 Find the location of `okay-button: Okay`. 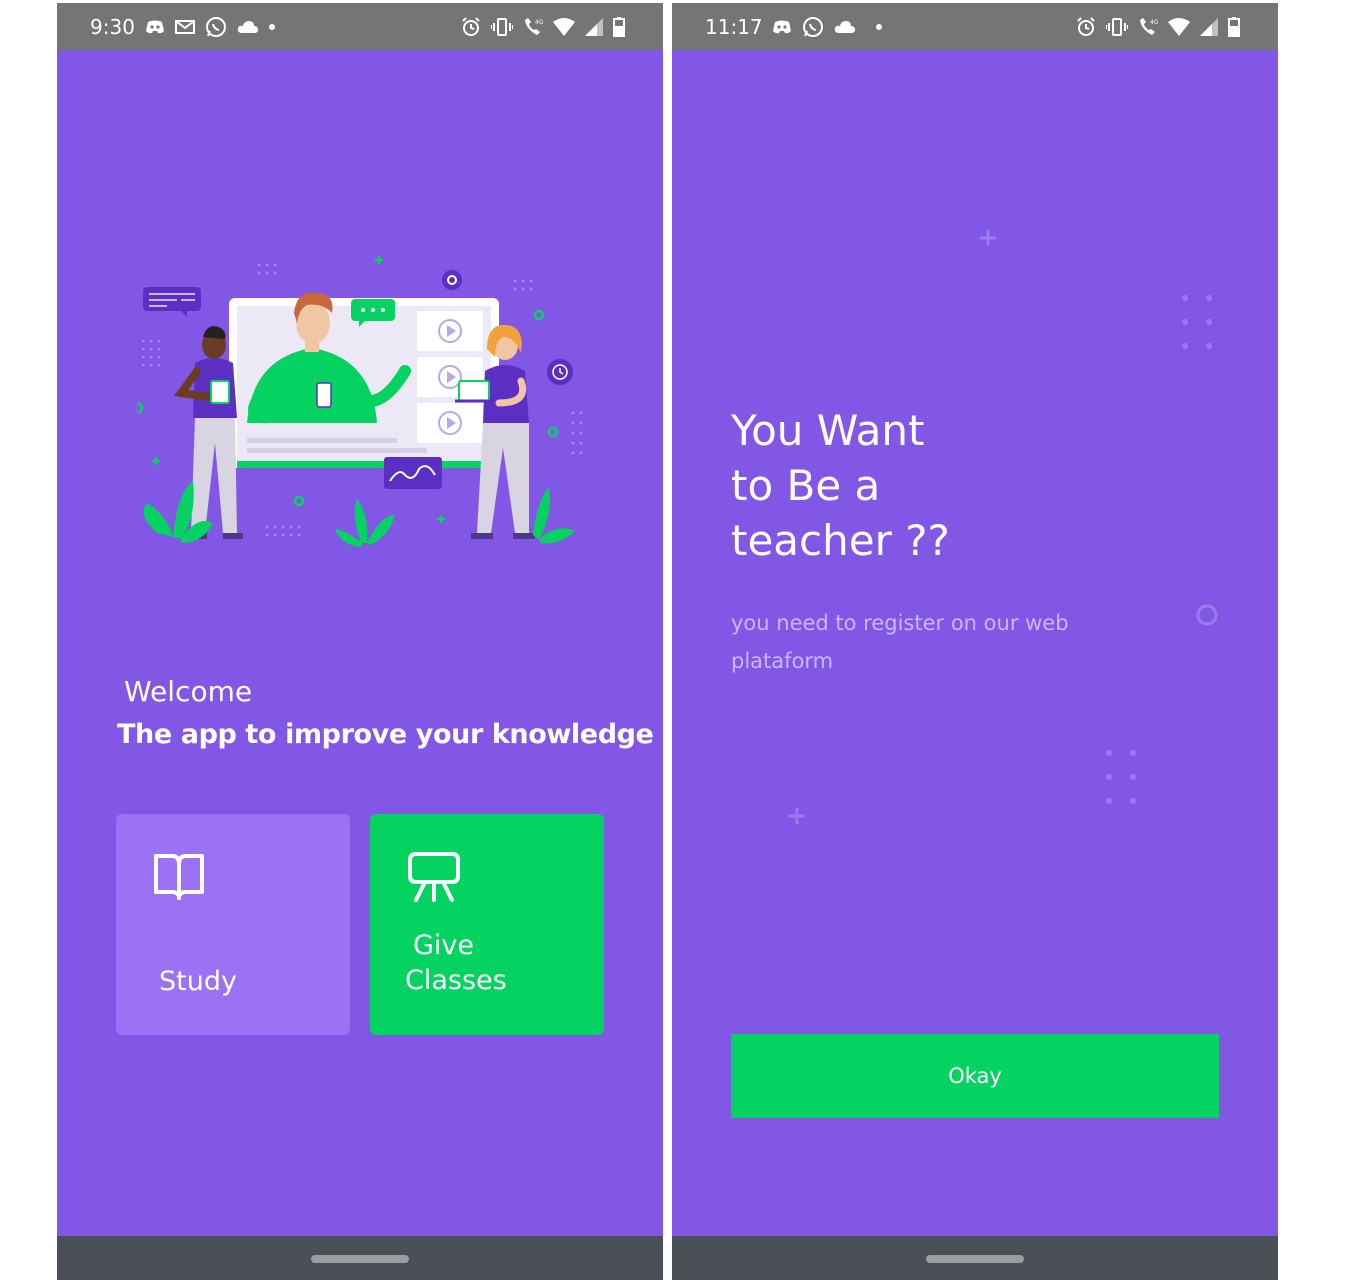

okay-button: Okay is located at coordinates (975, 1076).